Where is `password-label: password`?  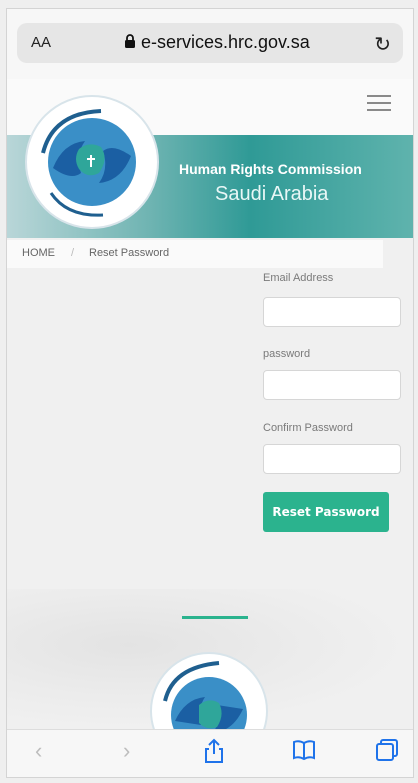 password-label: password is located at coordinates (287, 354).